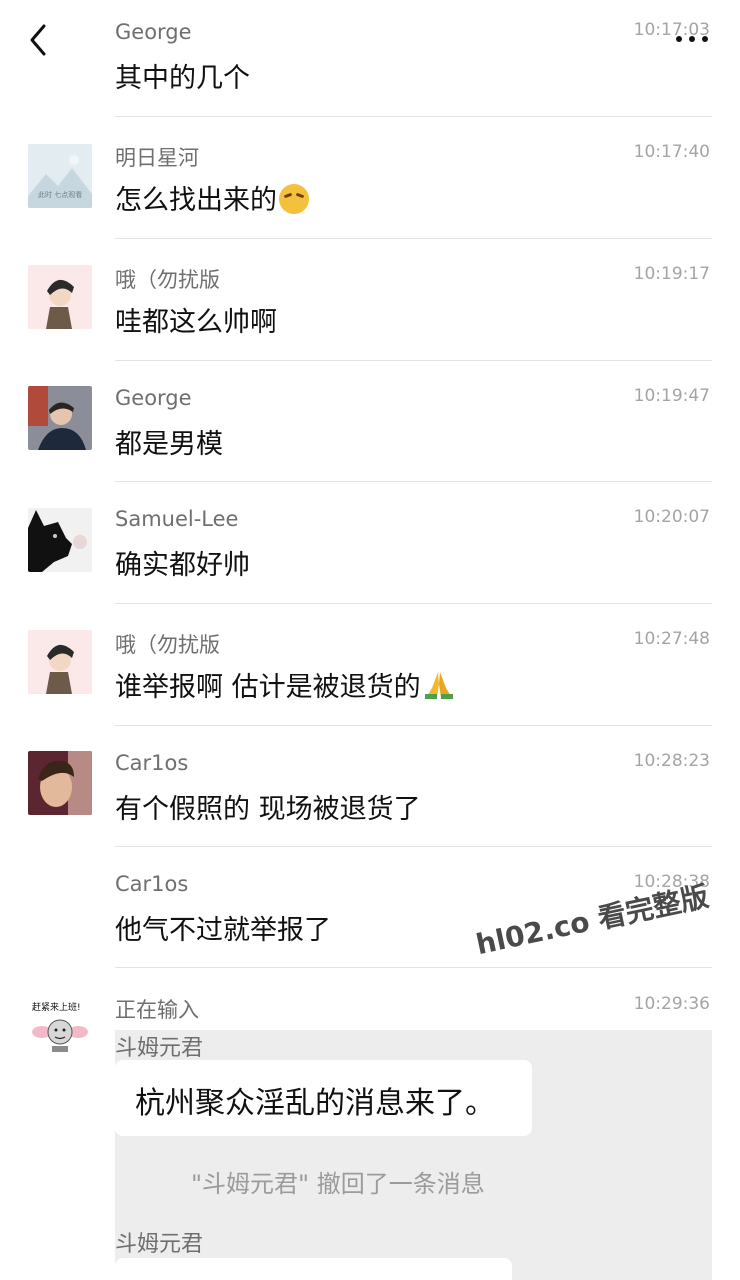 This screenshot has width=740, height=1280. Describe the element at coordinates (169, 444) in the screenshot. I see `message-text: 都是男模` at that location.